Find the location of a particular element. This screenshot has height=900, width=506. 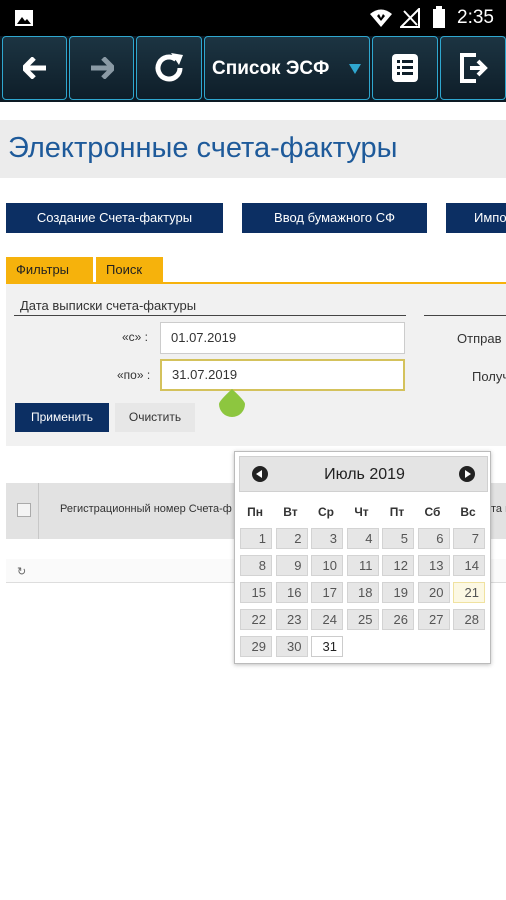

calendar-day: 13 is located at coordinates (433, 565).